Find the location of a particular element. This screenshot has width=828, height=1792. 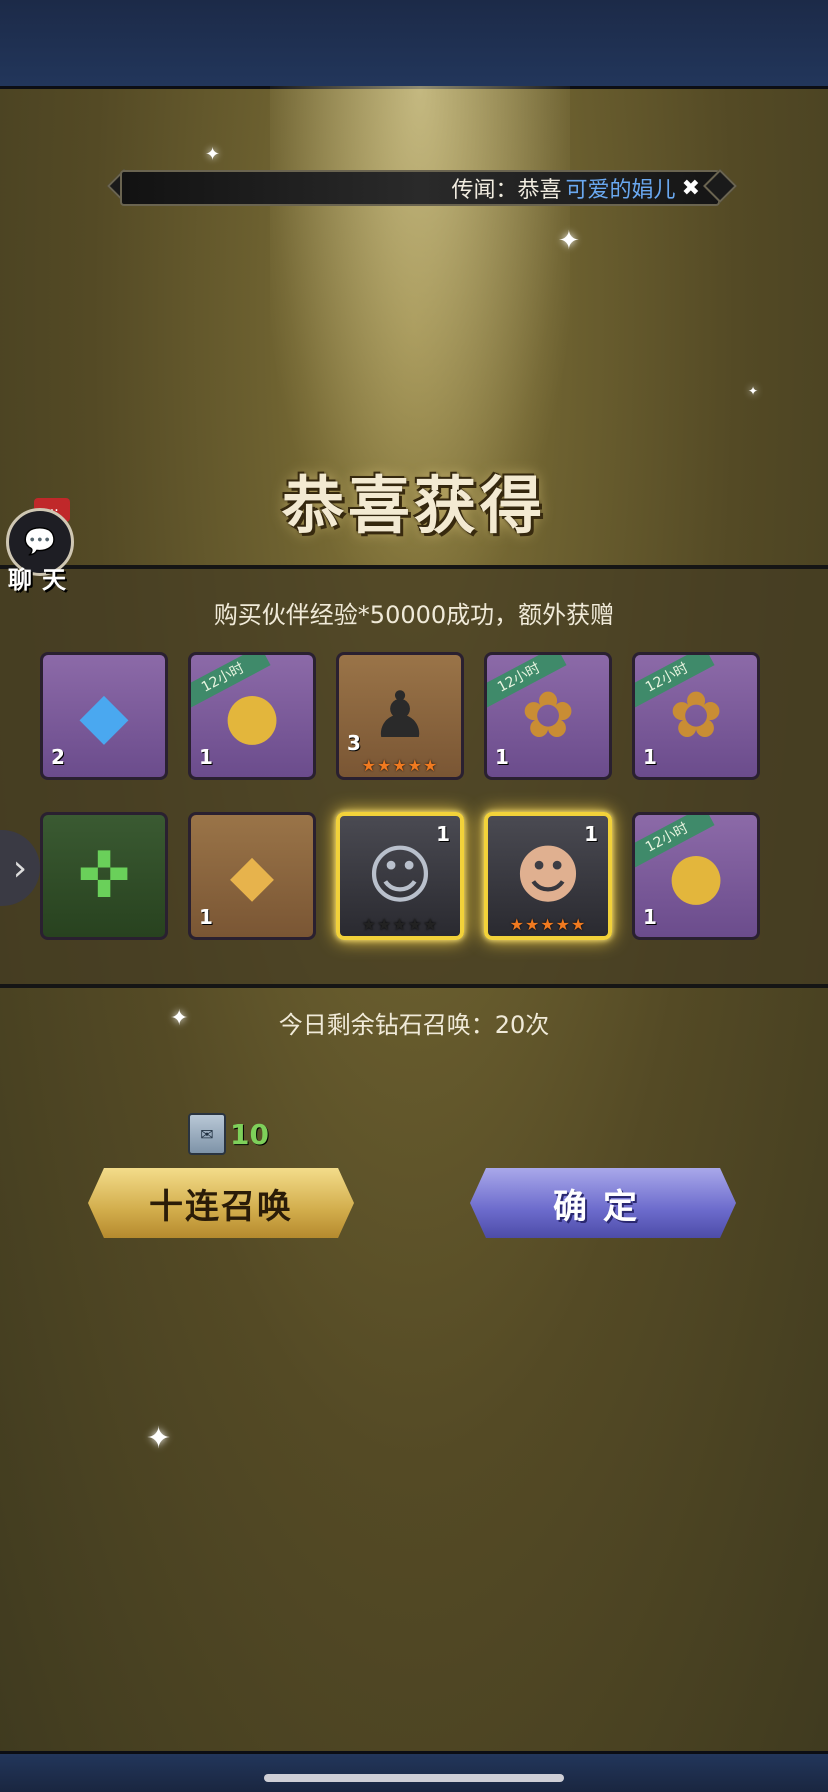

gold-crystal-icon: ⬥ is located at coordinates (252, 876).